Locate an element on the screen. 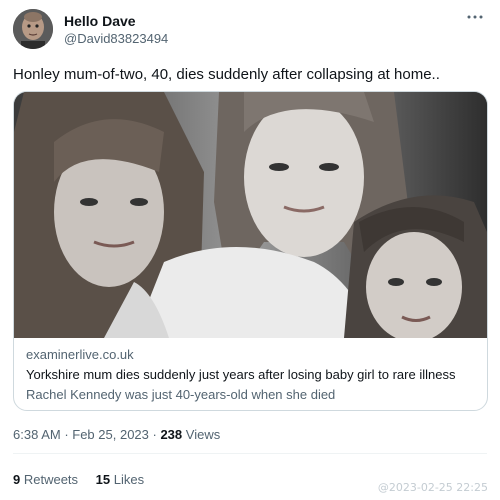 This screenshot has width=500, height=500. card-domain: examinerlive.co.uk is located at coordinates (80, 354).